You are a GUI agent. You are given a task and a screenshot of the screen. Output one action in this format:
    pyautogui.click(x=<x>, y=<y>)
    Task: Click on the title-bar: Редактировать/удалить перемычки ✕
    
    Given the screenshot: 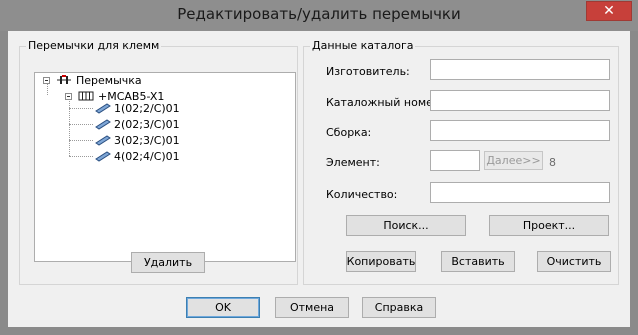 What is the action you would take?
    pyautogui.click(x=319, y=15)
    